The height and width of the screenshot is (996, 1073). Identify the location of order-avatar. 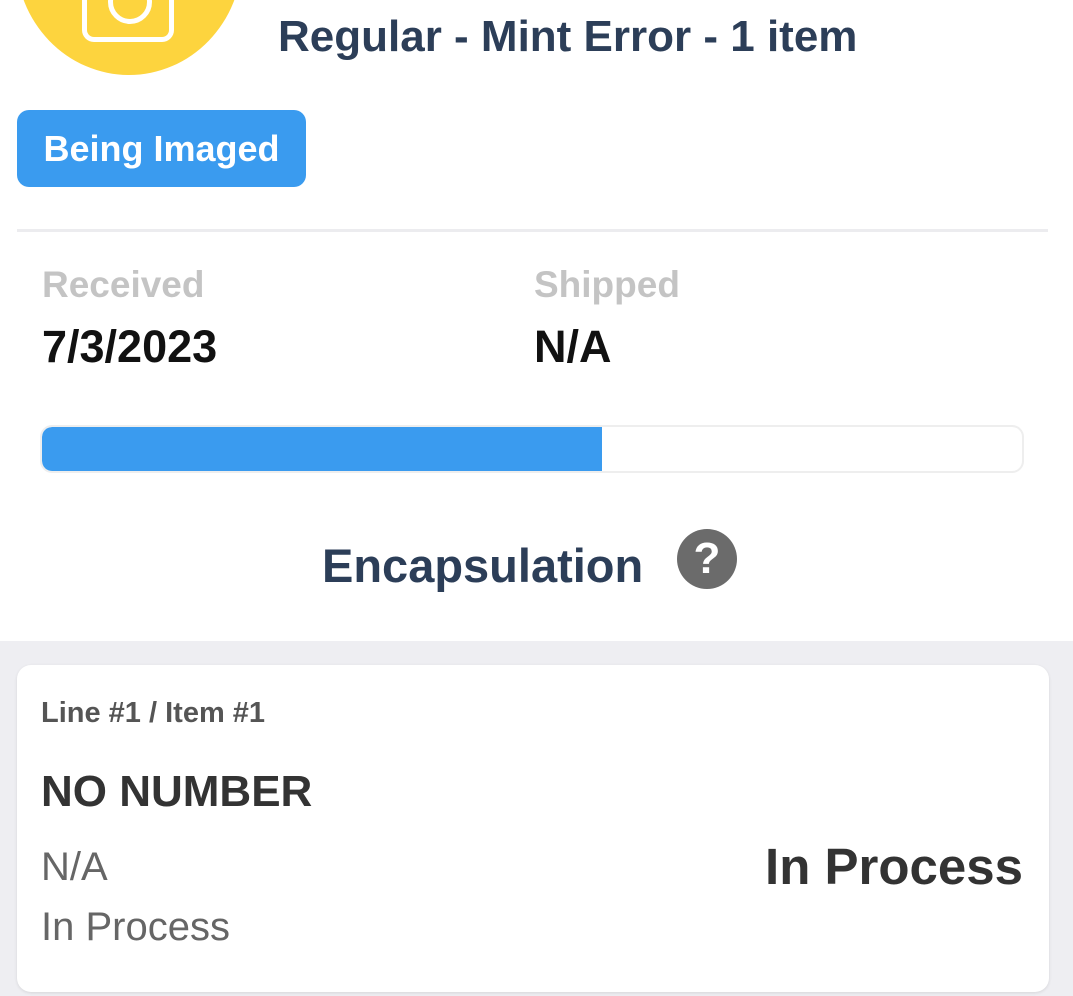
(129, 37).